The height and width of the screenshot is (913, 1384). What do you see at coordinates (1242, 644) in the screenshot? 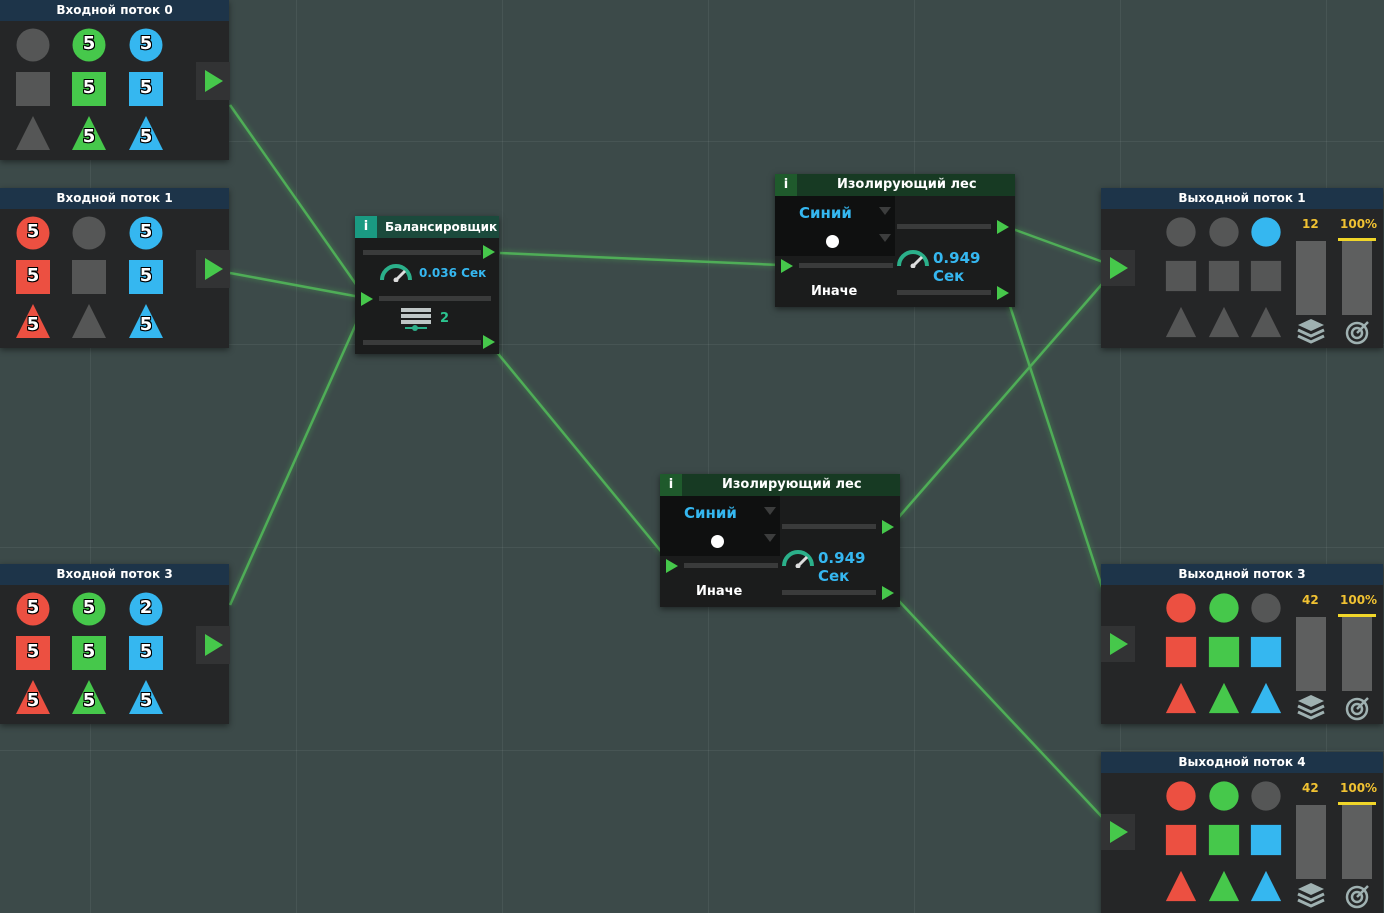
I see `output-stream-3: Выходной поток 3 42 100%` at bounding box center [1242, 644].